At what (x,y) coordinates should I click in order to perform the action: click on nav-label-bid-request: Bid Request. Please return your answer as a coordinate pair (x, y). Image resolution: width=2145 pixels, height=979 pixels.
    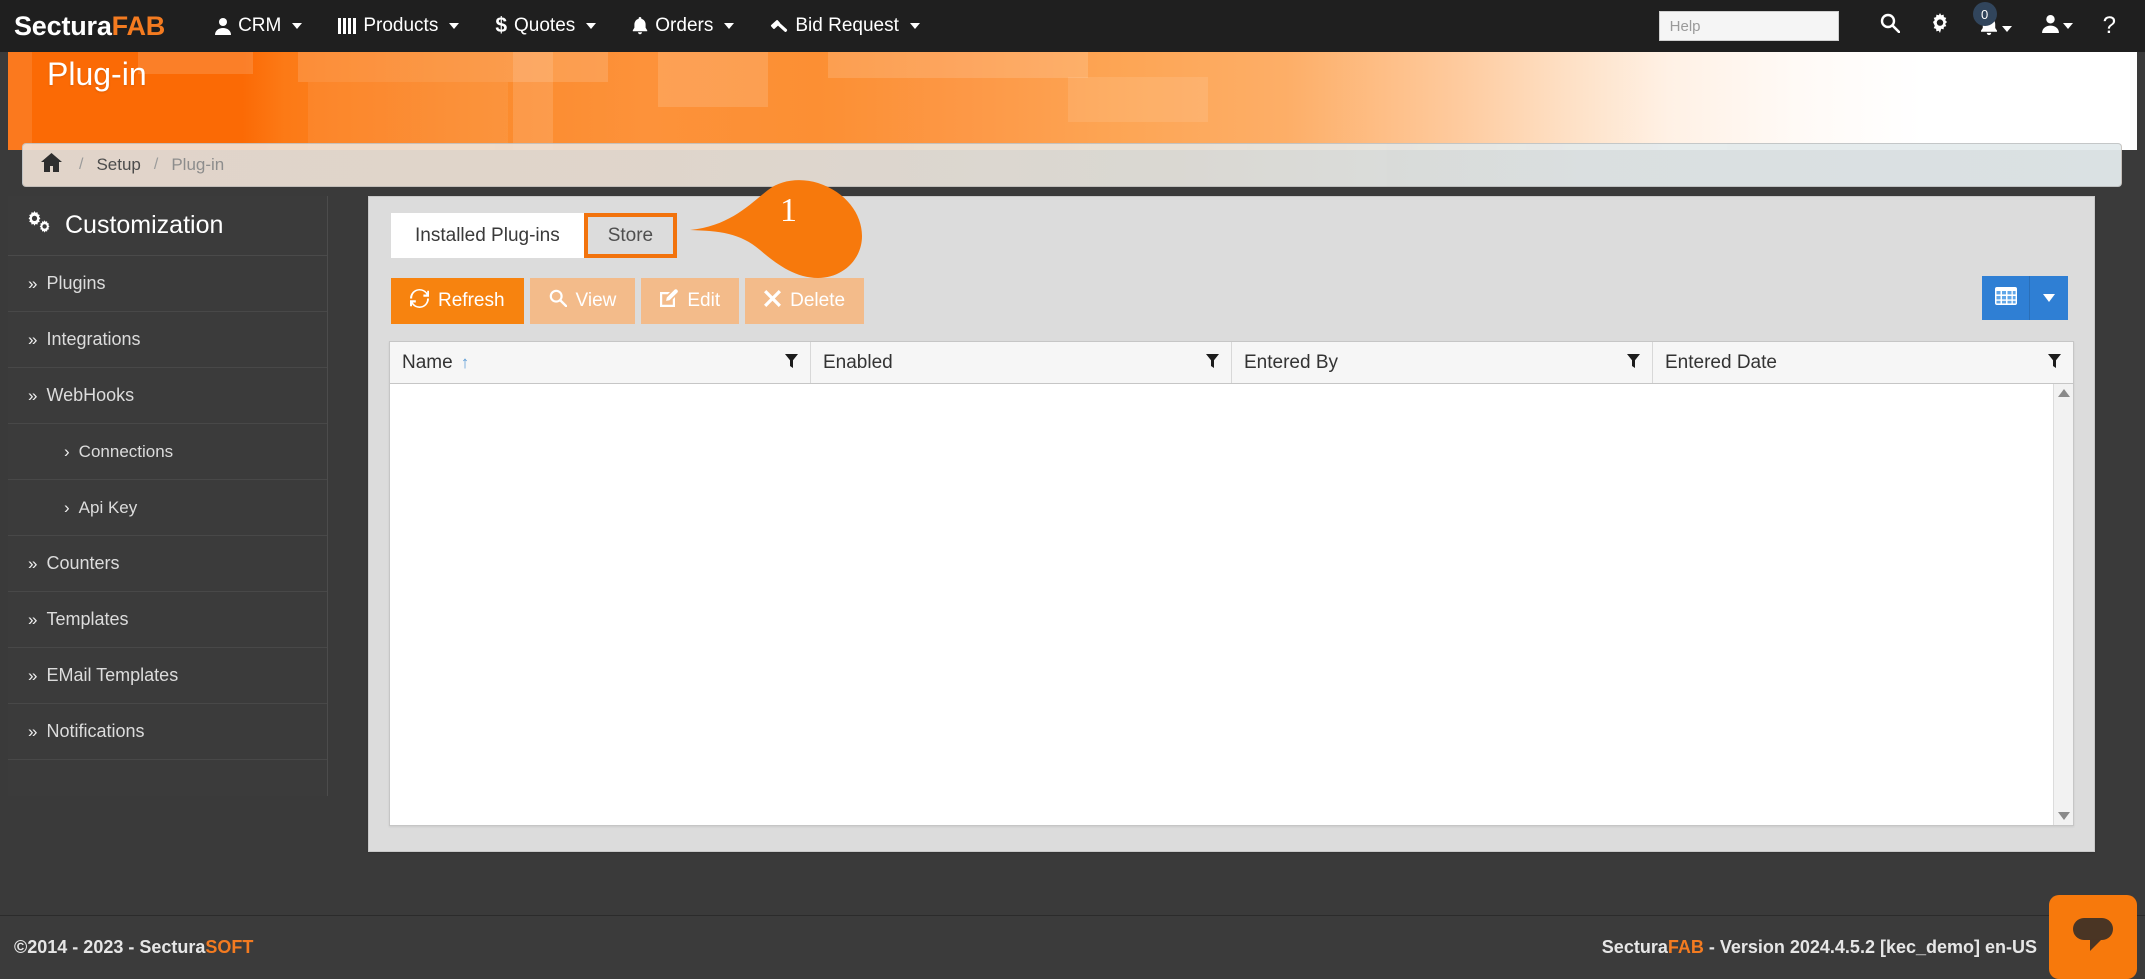
    Looking at the image, I should click on (847, 25).